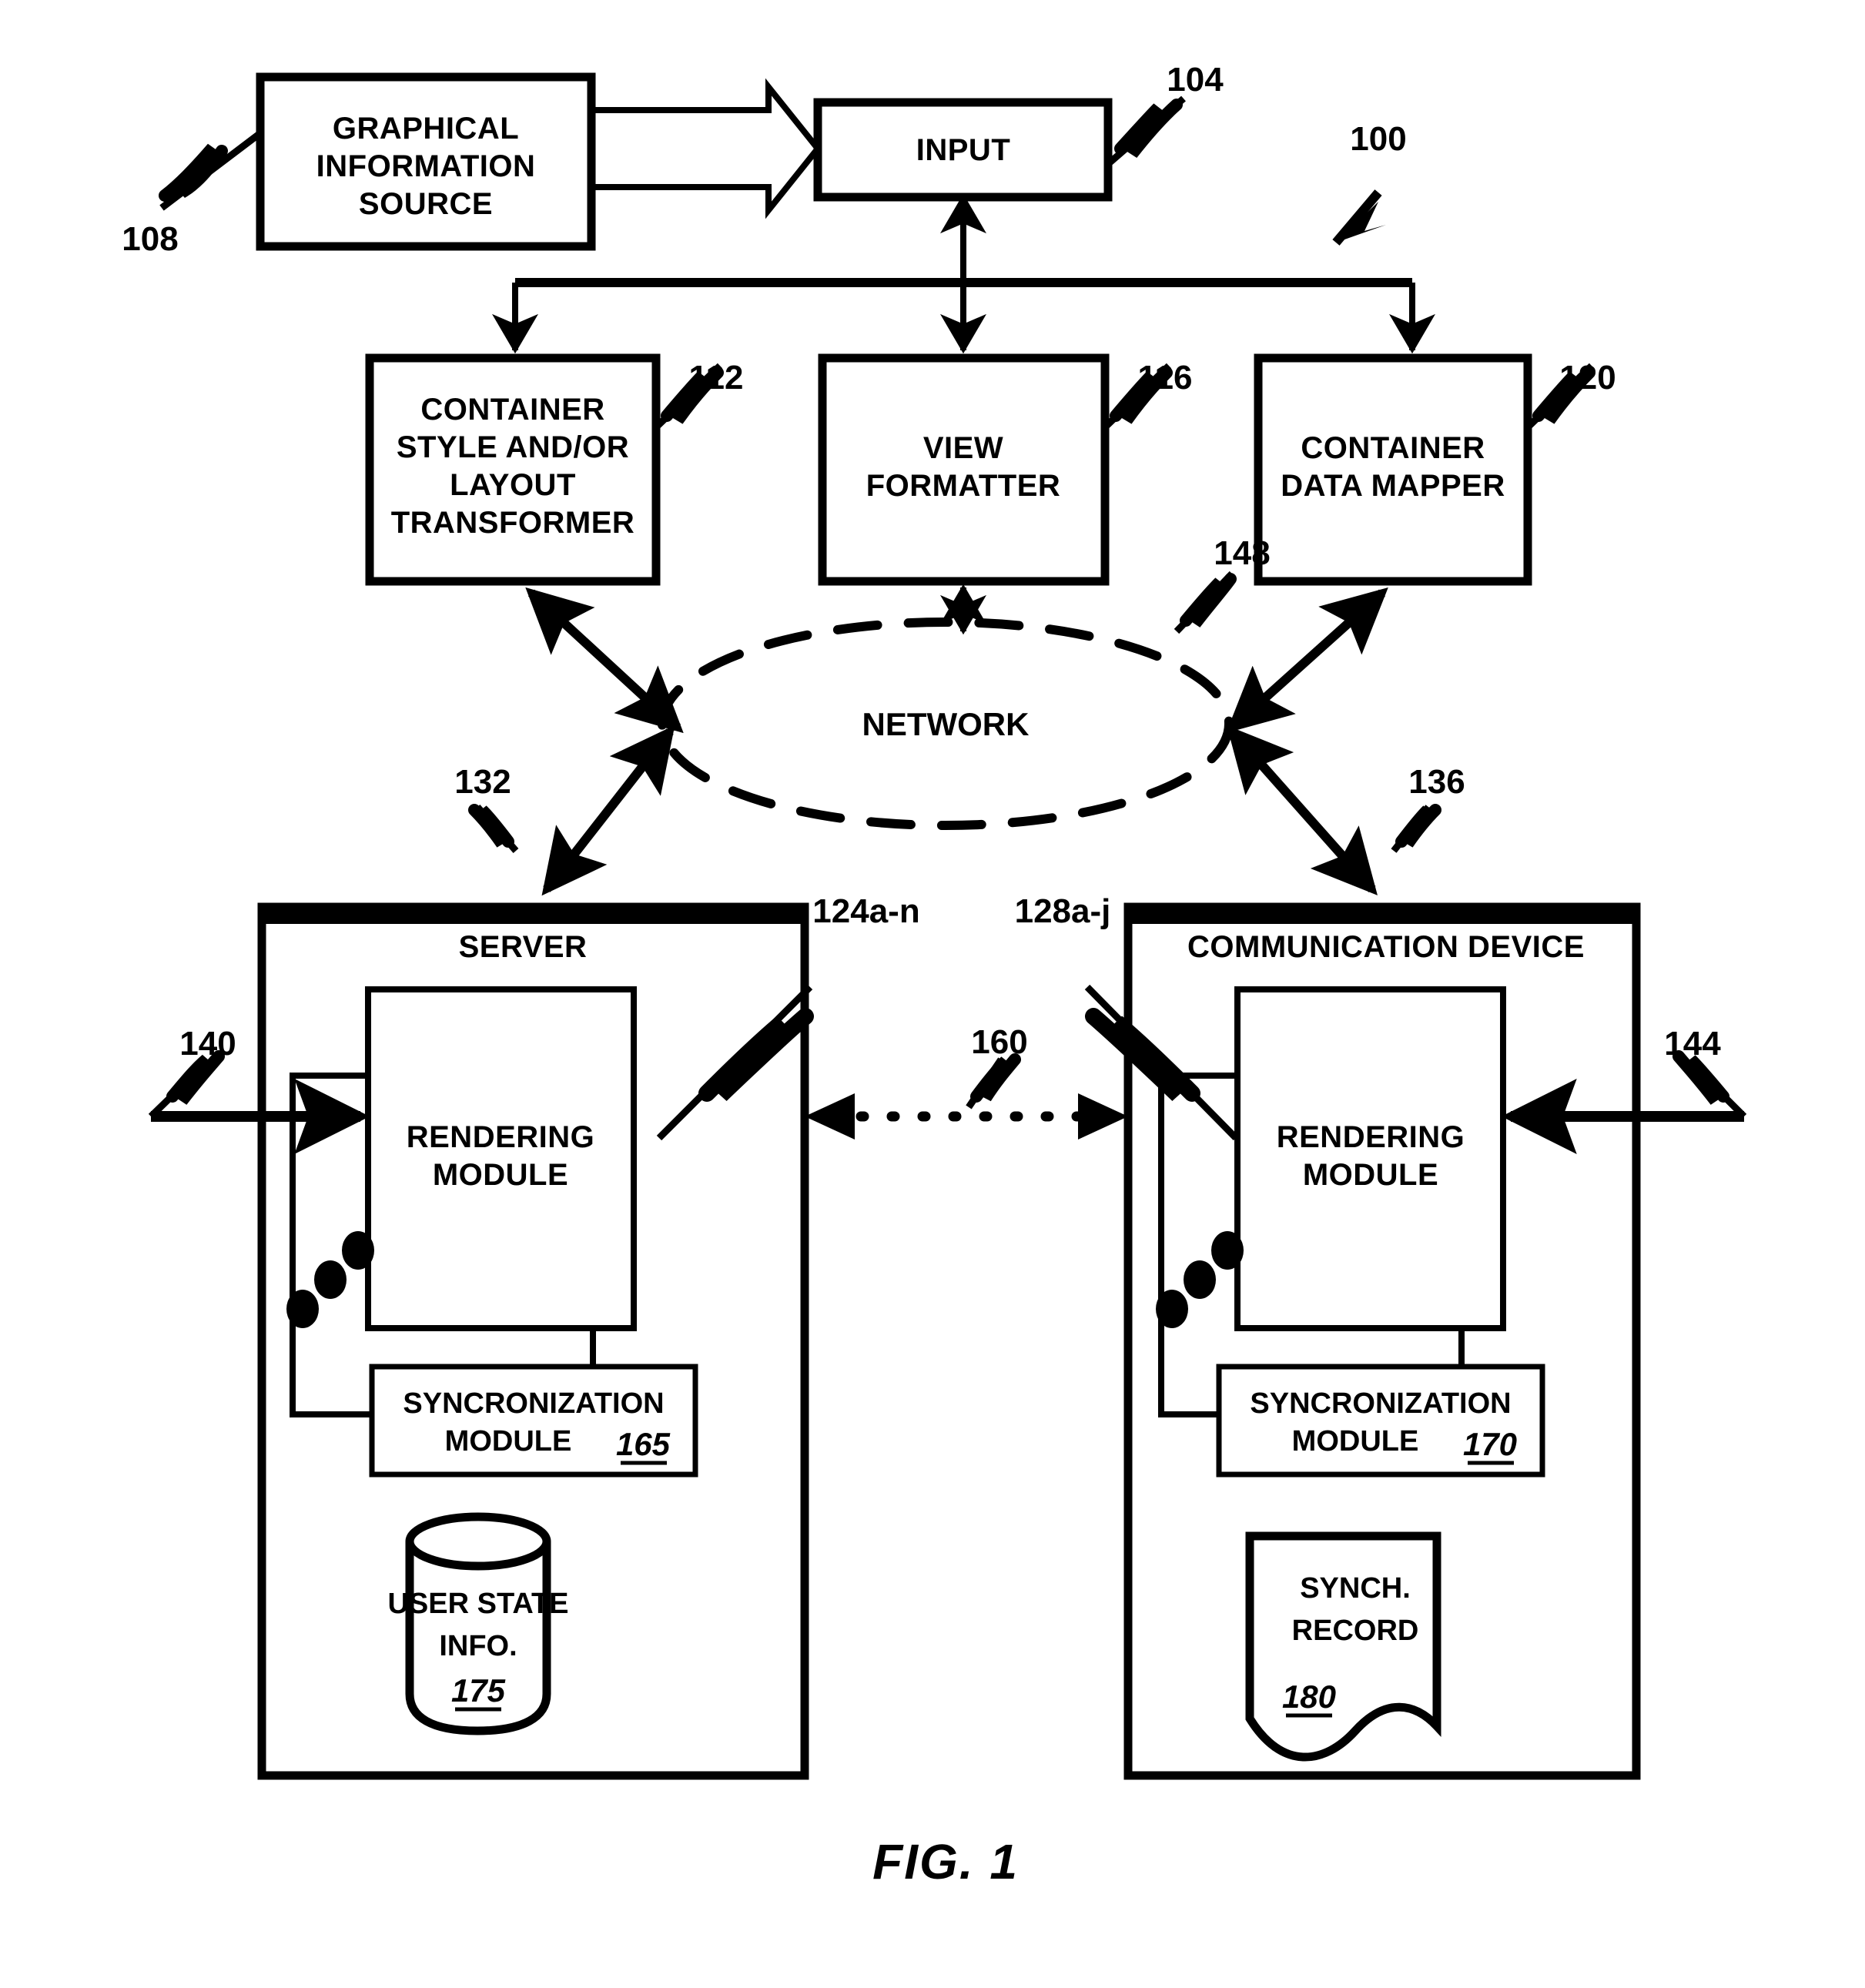  What do you see at coordinates (513, 469) in the screenshot?
I see `container-style-layout-transformer-box` at bounding box center [513, 469].